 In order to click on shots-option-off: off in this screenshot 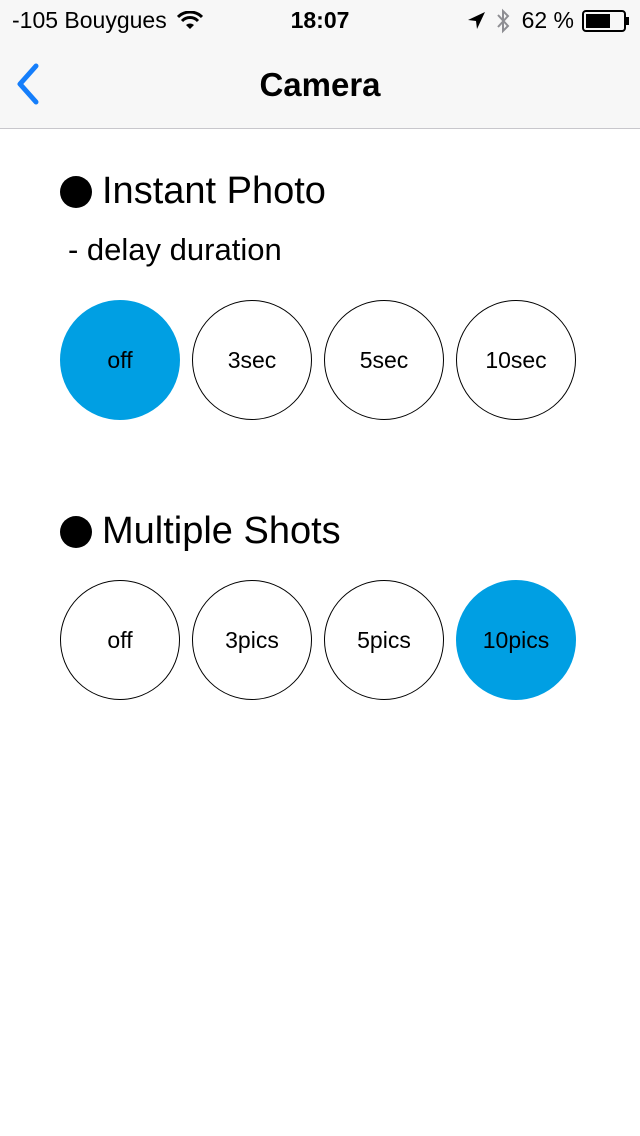, I will do `click(120, 640)`.